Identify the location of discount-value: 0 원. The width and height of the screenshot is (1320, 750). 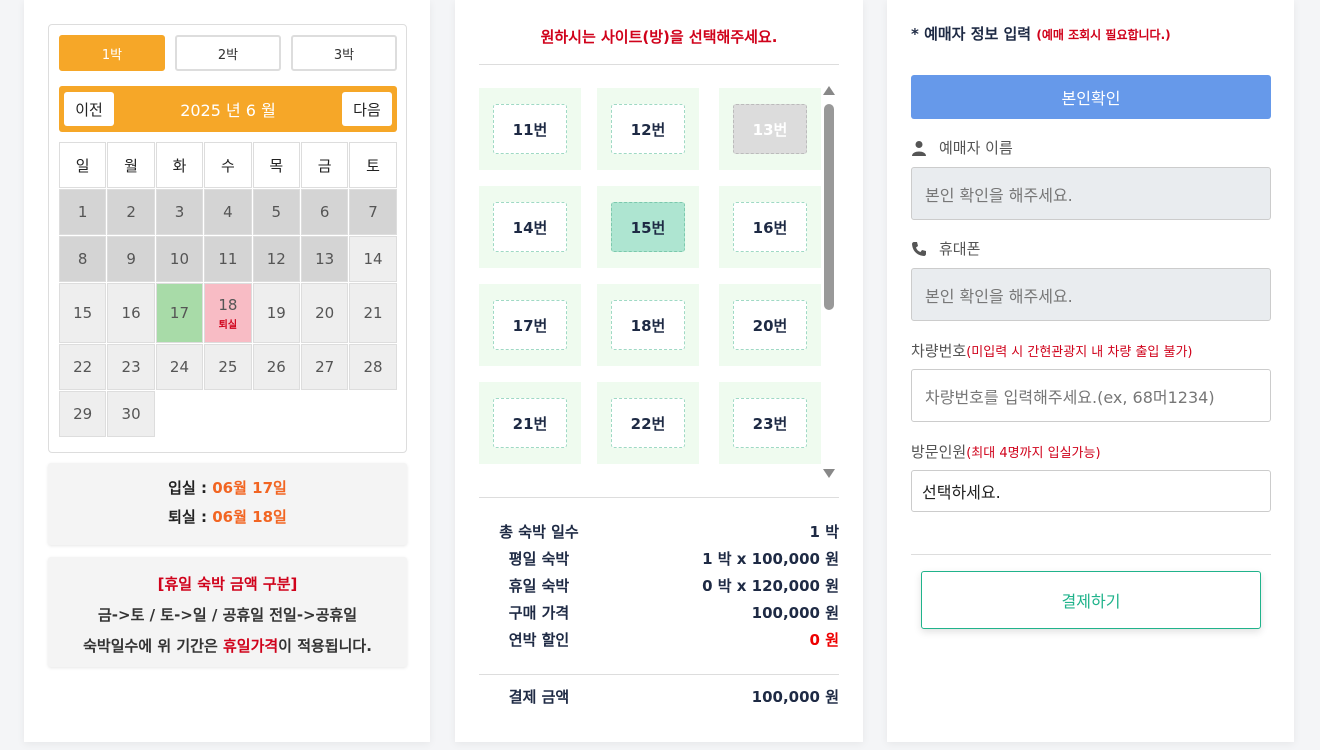
(824, 640).